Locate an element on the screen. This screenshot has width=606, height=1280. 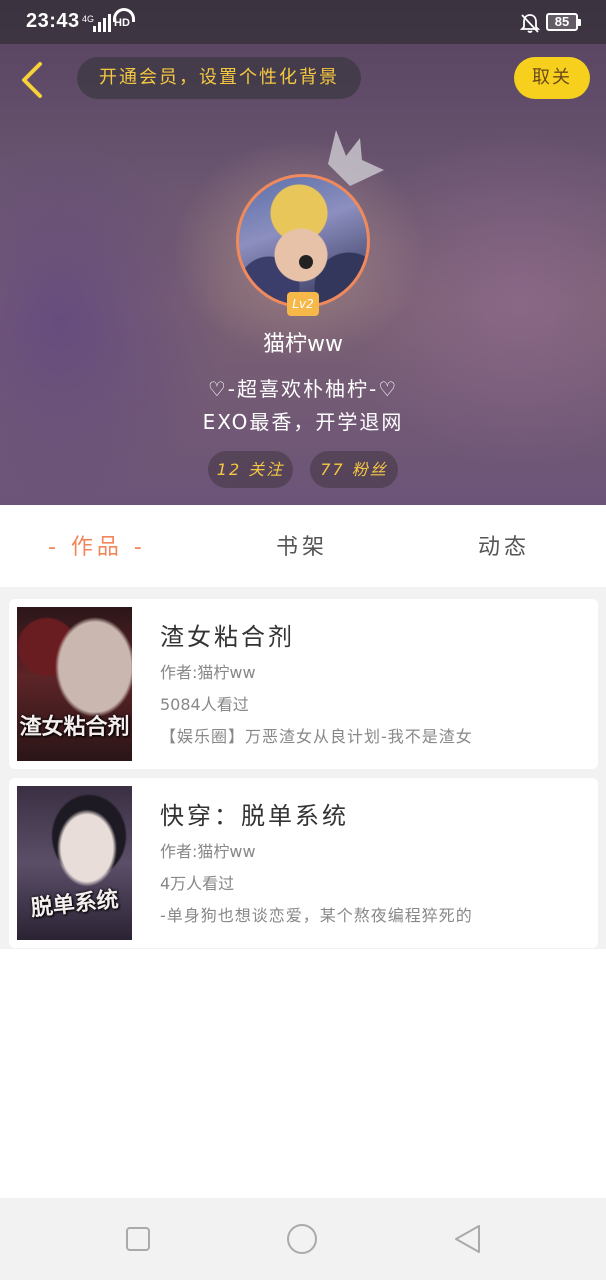
profile-tabs: - 作品 - 书架 动态 is located at coordinates (303, 546).